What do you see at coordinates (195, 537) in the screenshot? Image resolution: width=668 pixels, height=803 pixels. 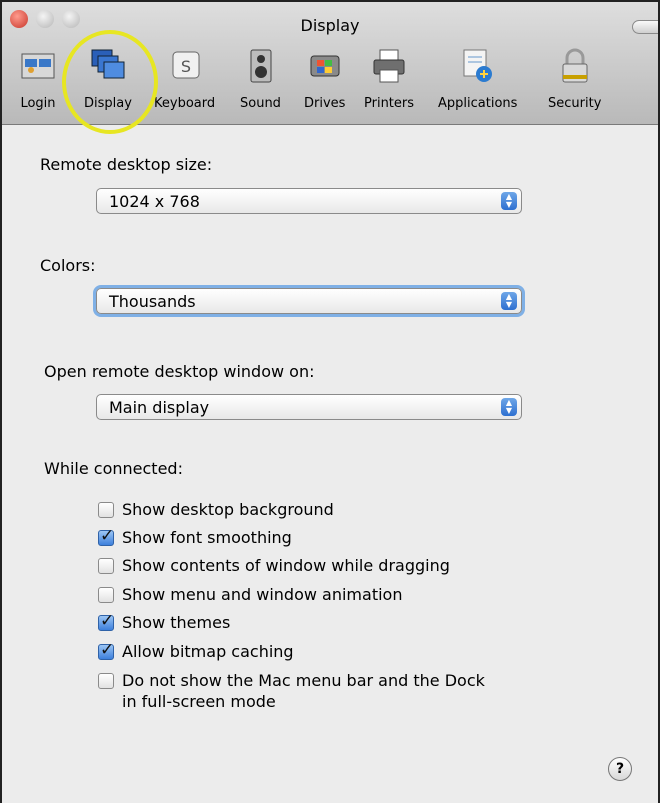 I see `option-font-smoothing: Show font smoothing` at bounding box center [195, 537].